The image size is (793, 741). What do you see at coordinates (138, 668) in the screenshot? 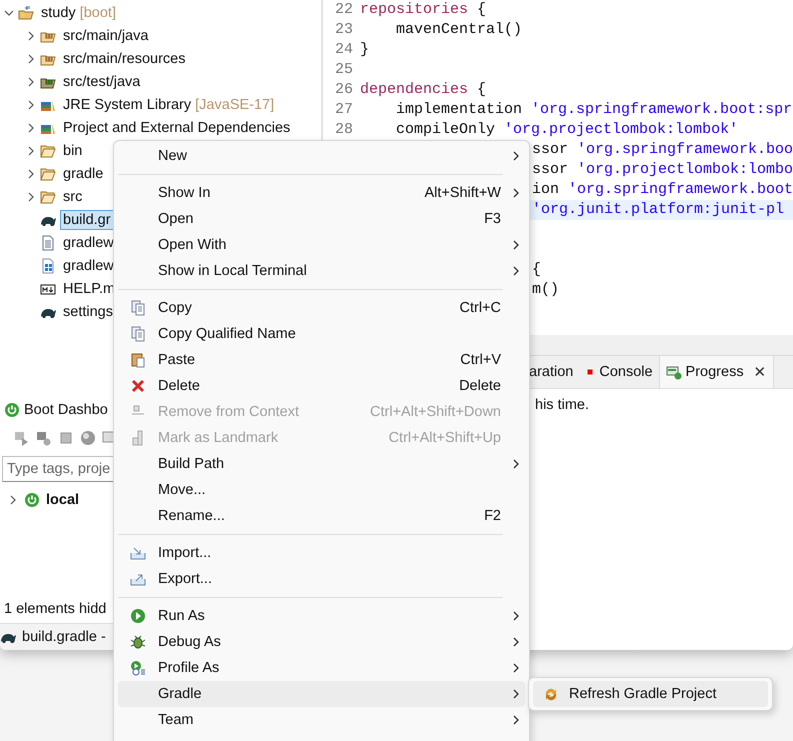
I see `profile-icon` at bounding box center [138, 668].